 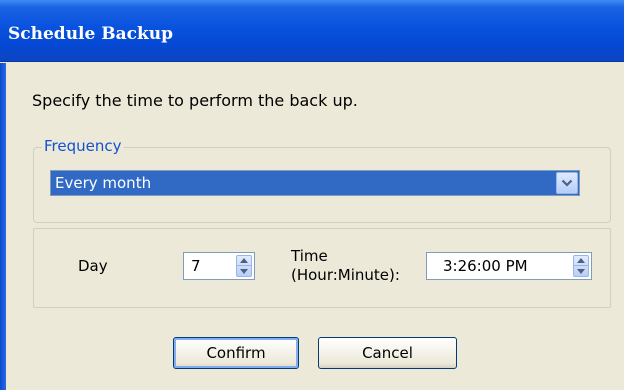 I want to click on cancel-button: Cancel, so click(x=387, y=353).